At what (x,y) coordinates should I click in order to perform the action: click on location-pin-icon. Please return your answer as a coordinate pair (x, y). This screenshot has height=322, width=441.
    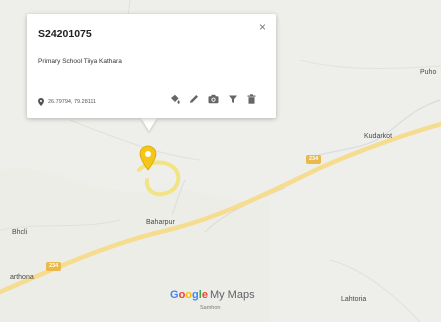
    Looking at the image, I should click on (41, 102).